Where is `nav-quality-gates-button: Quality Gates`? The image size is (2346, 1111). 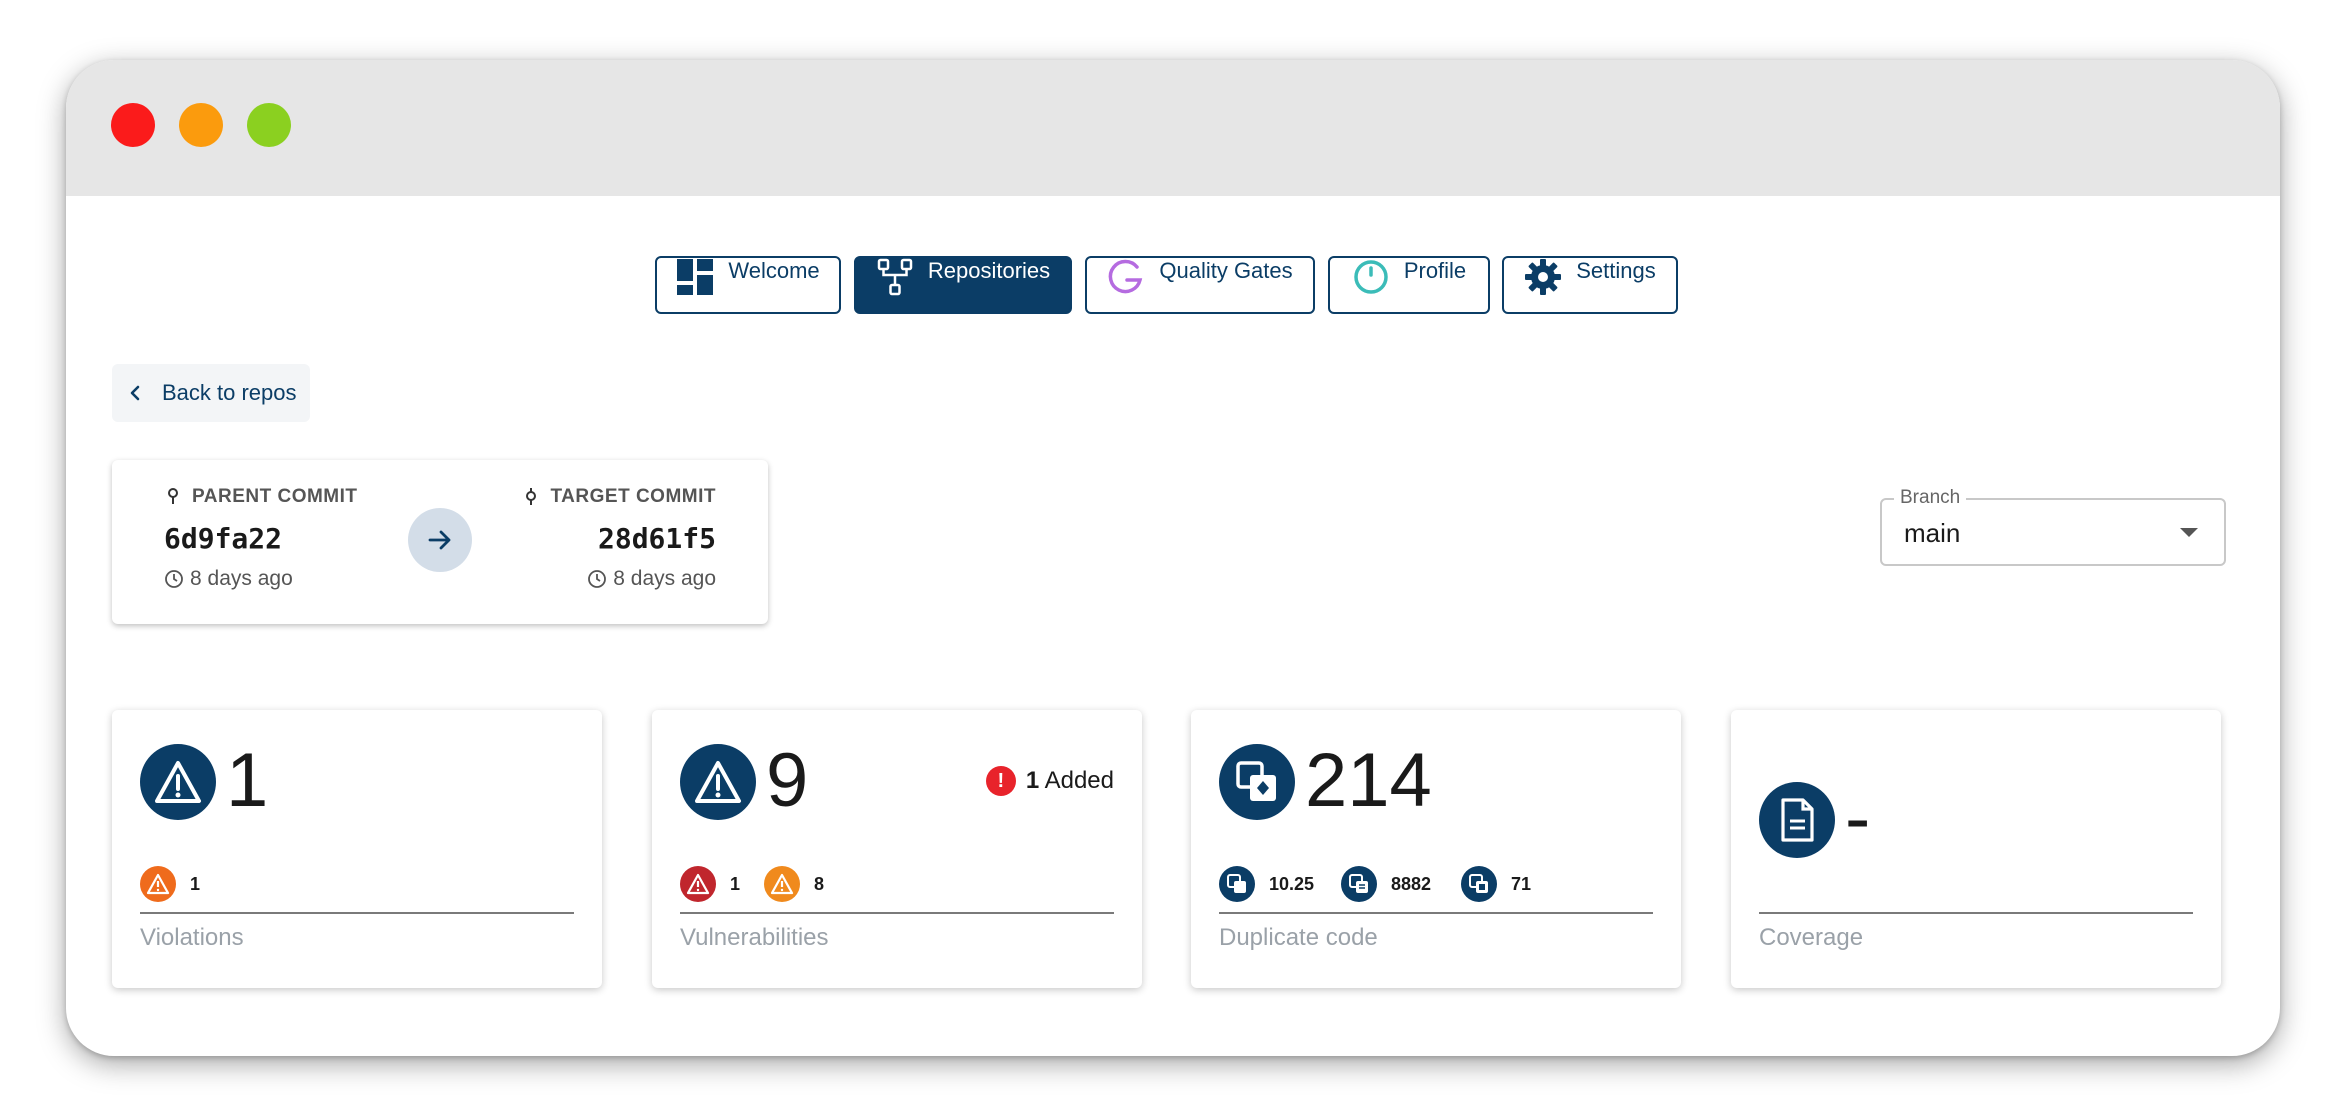 nav-quality-gates-button: Quality Gates is located at coordinates (1200, 285).